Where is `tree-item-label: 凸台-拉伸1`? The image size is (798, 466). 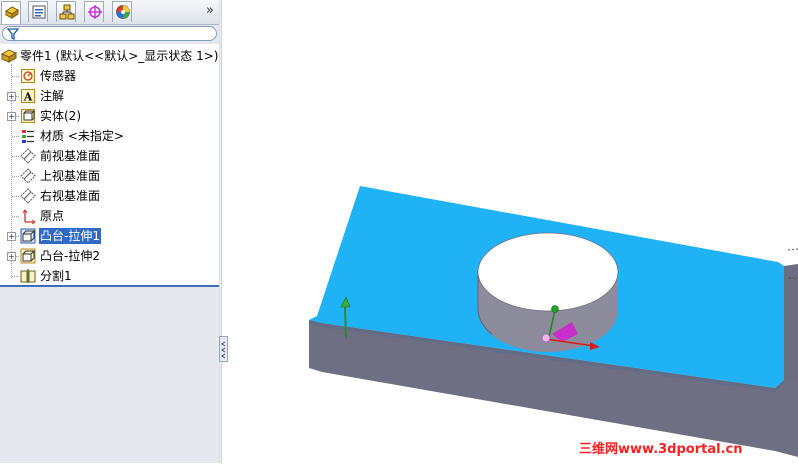
tree-item-label: 凸台-拉伸1 is located at coordinates (70, 236).